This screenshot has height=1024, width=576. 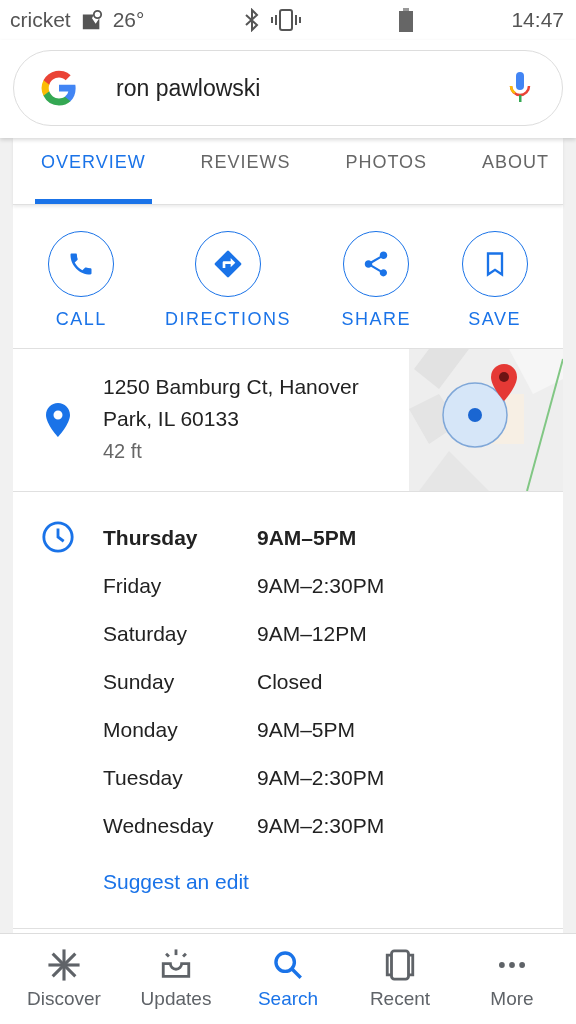 What do you see at coordinates (151, 538) in the screenshot?
I see `day-name: Thursday` at bounding box center [151, 538].